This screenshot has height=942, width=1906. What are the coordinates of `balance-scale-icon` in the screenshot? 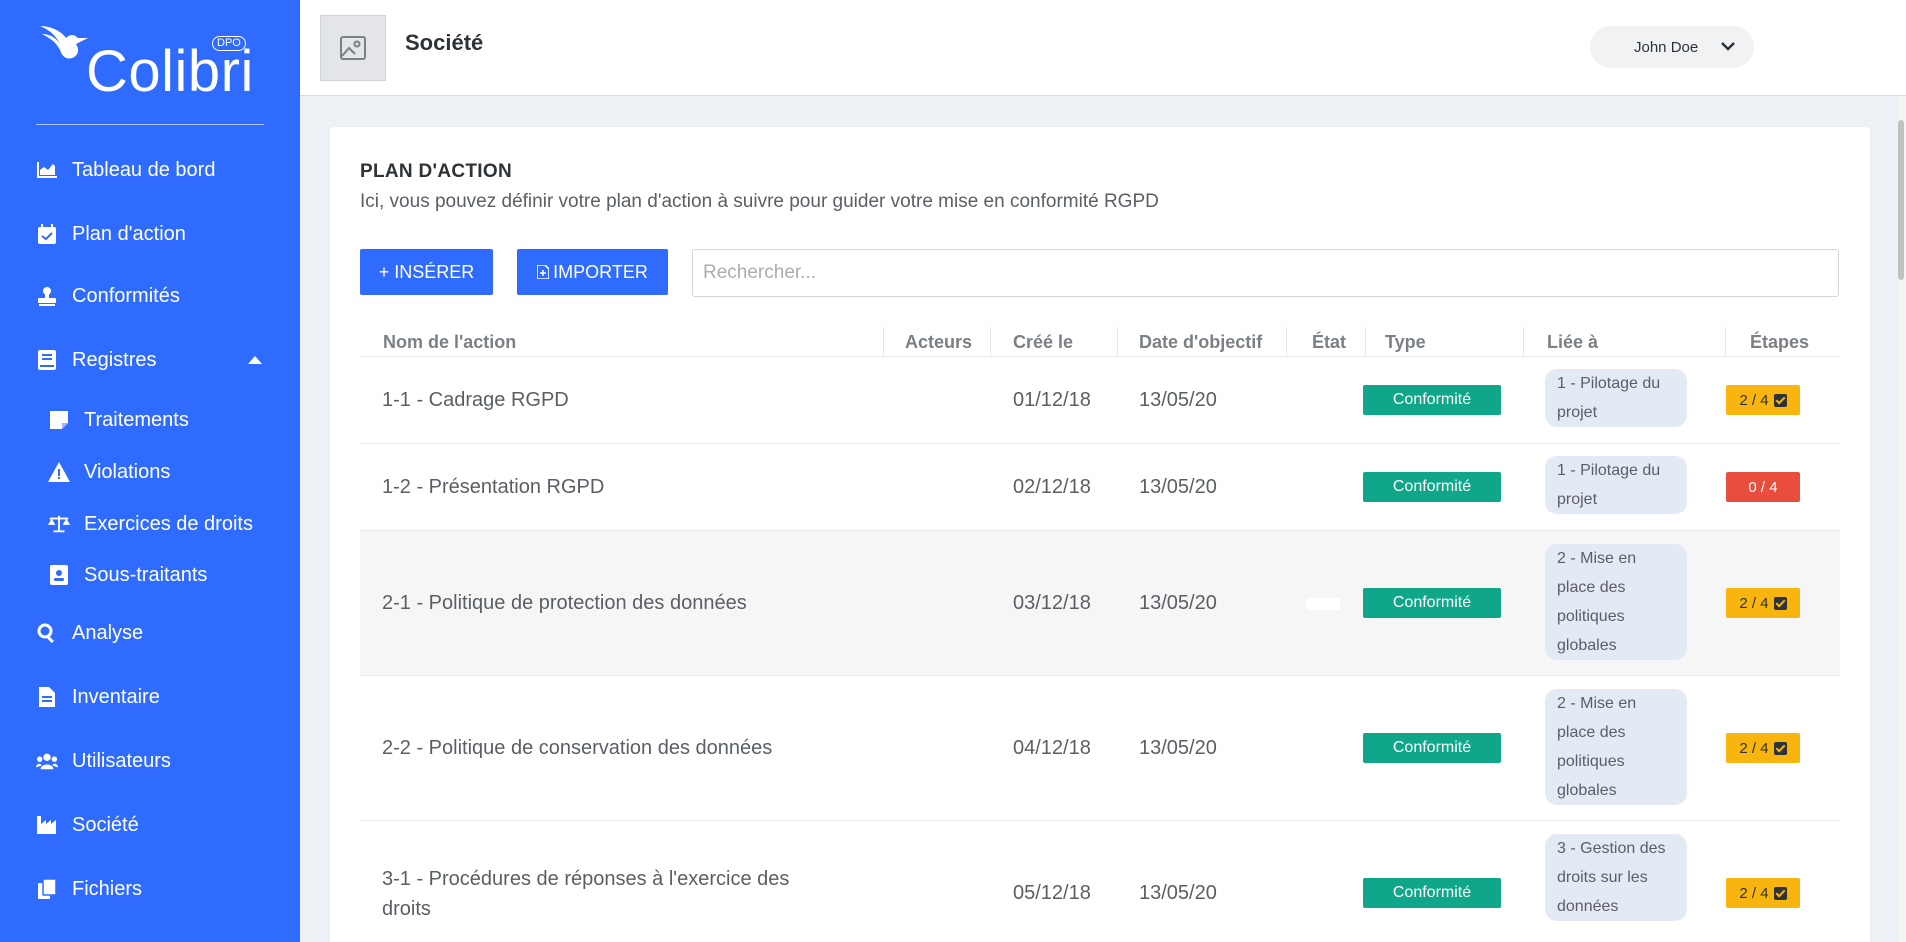 It's located at (59, 524).